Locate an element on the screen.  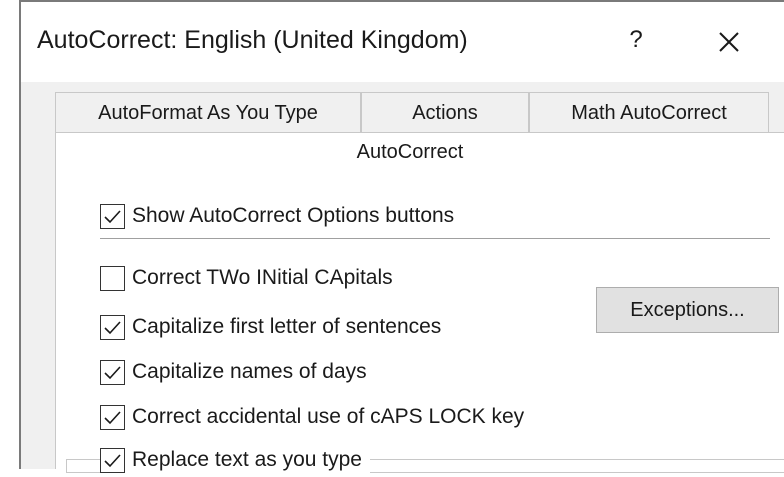
caps-lock-checkbox is located at coordinates (112, 417).